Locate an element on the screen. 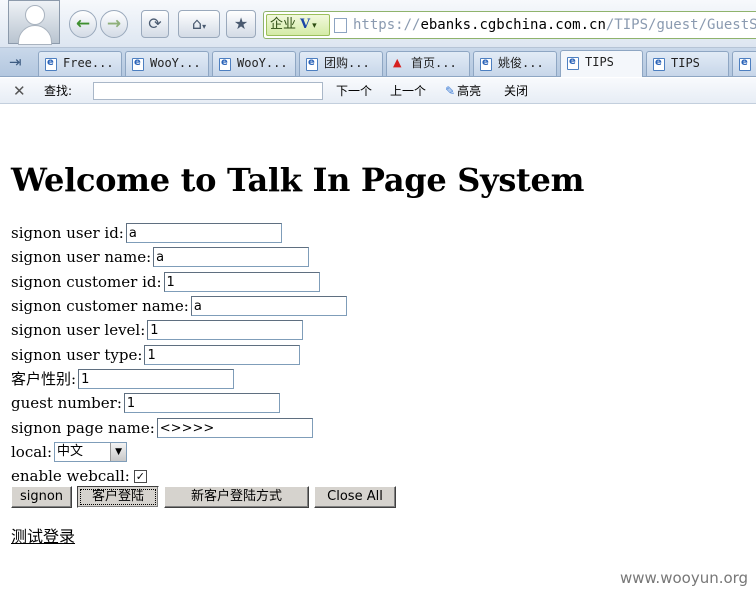 This screenshot has width=756, height=589. field-row-user-level: signon user level: is located at coordinates (157, 330).